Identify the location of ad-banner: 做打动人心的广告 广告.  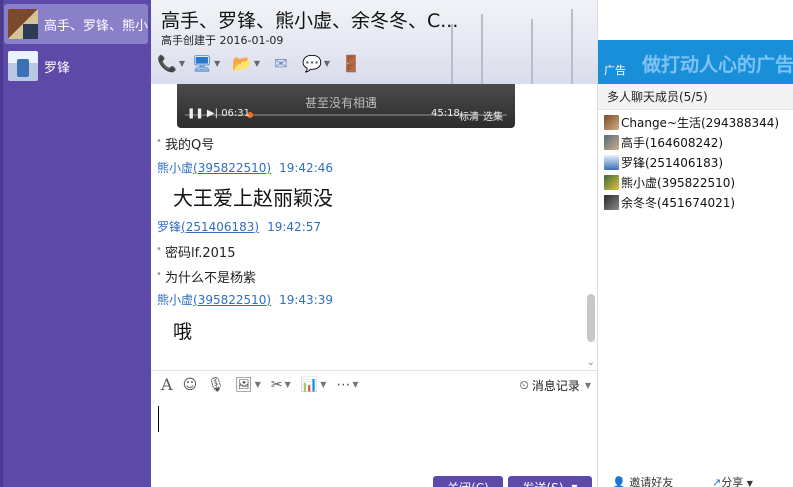
(695, 62).